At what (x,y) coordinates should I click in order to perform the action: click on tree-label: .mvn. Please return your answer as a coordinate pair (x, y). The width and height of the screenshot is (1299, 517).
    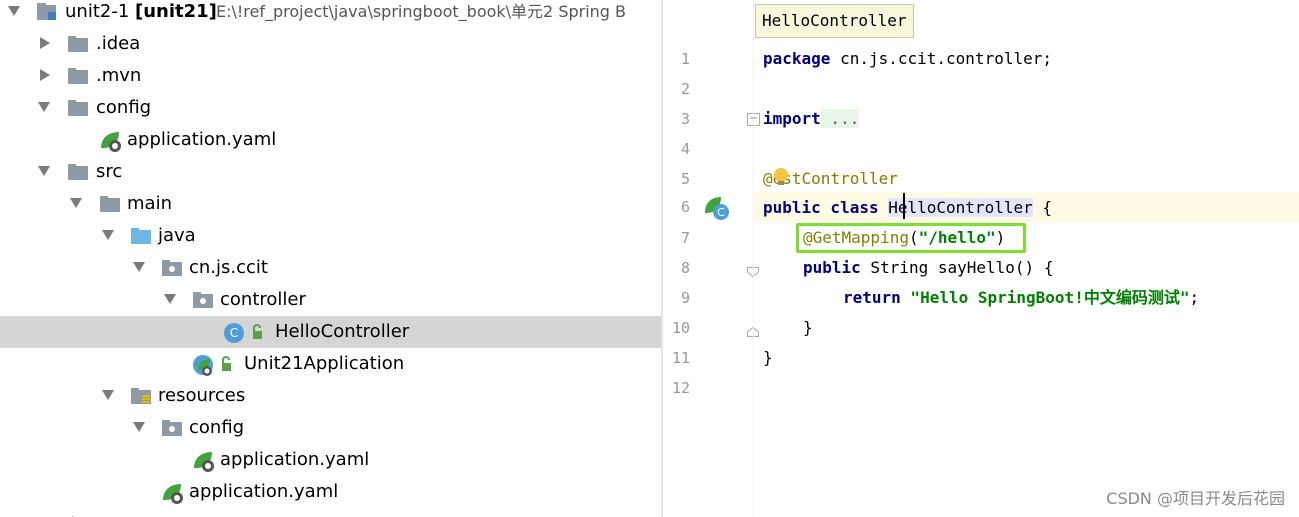
    Looking at the image, I should click on (119, 75).